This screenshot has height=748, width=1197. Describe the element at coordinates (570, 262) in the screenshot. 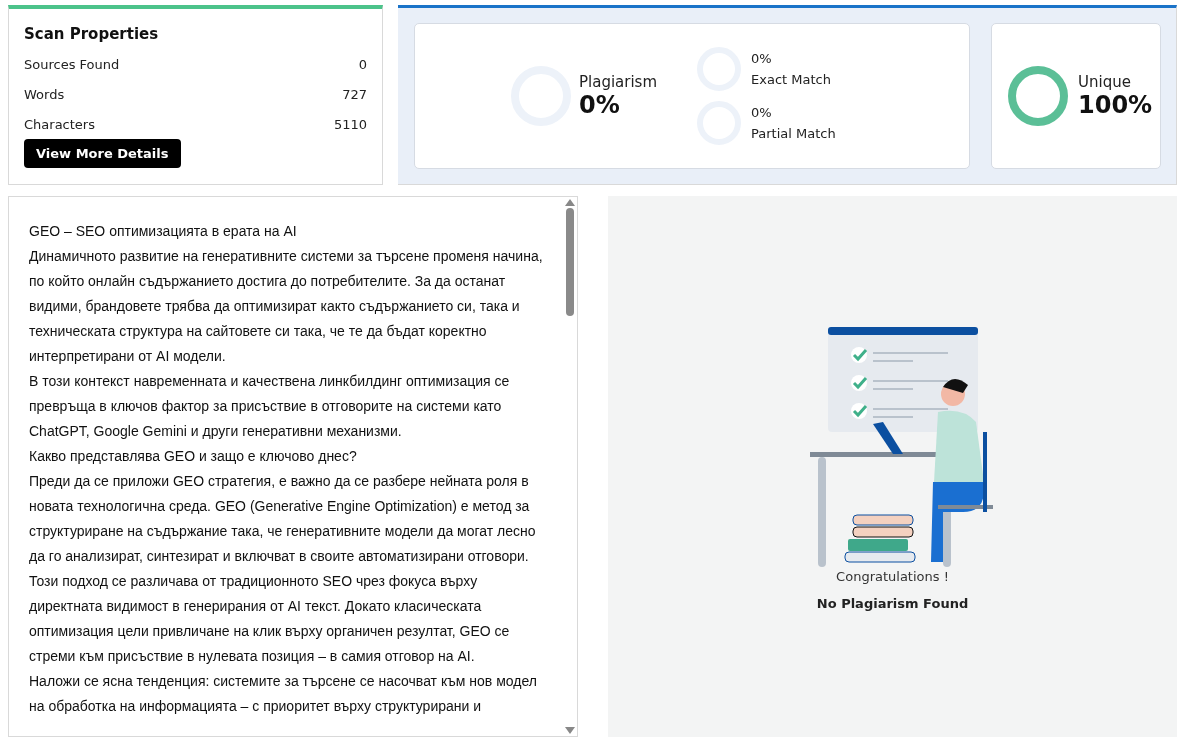

I see `scrollbar-thumb` at that location.